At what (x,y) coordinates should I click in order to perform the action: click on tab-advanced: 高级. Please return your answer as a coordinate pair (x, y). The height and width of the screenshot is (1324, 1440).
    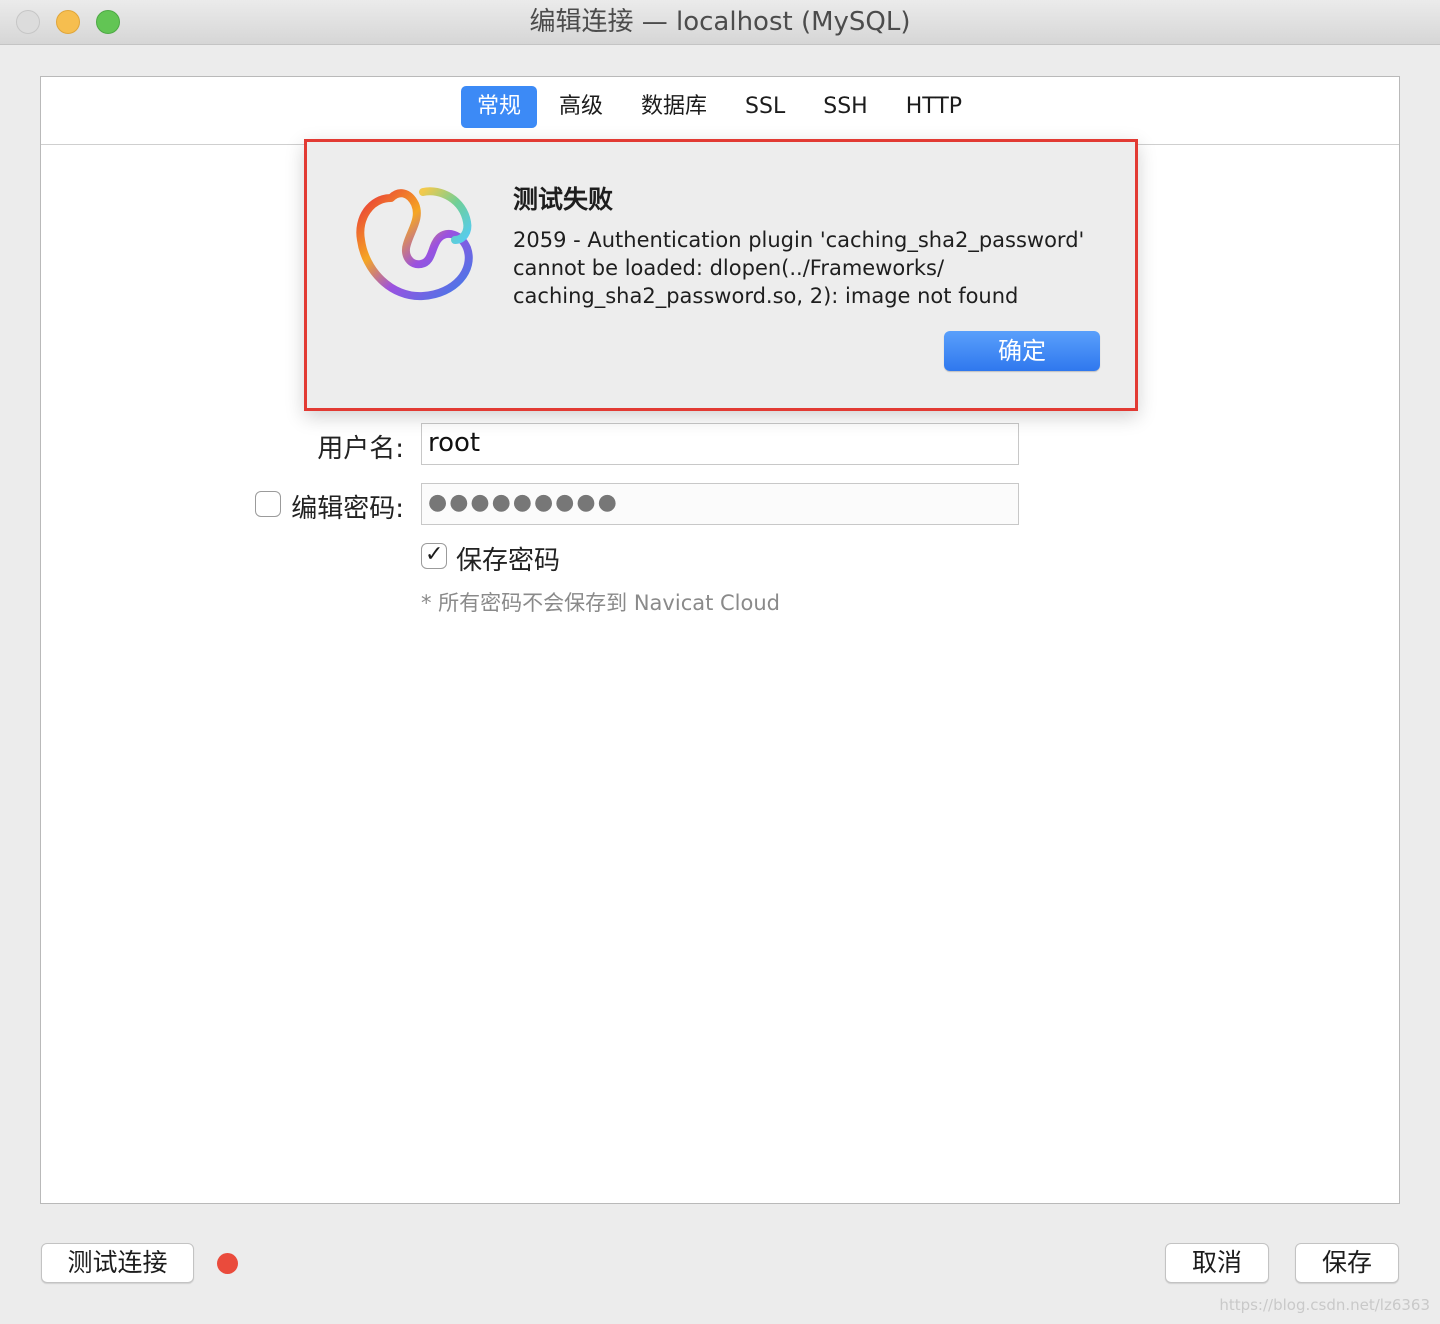
    Looking at the image, I should click on (581, 107).